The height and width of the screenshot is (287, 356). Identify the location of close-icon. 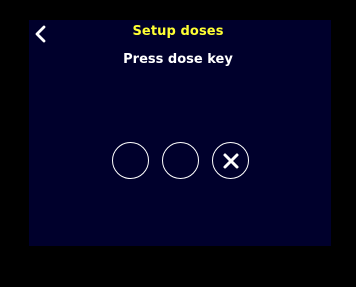
(230, 160).